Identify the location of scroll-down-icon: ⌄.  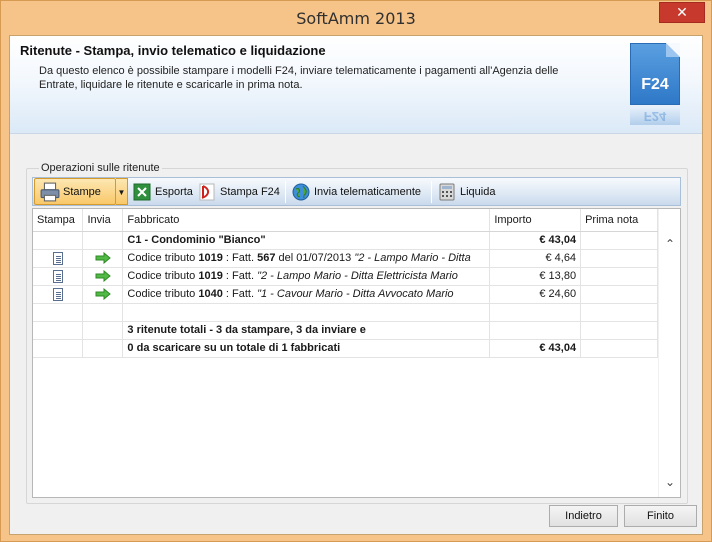
(670, 483).